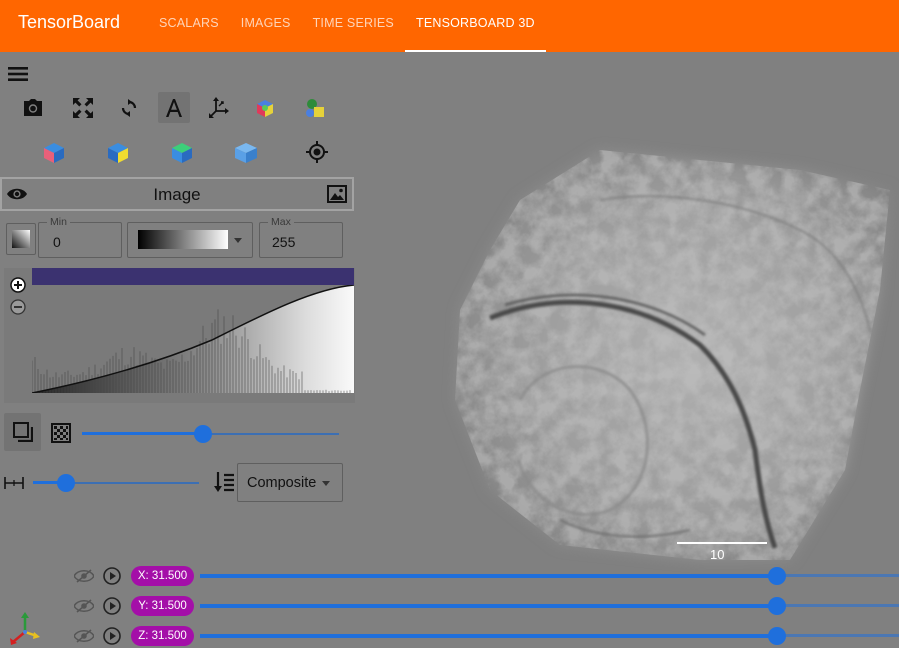 Image resolution: width=899 pixels, height=648 pixels. What do you see at coordinates (54, 153) in the screenshot?
I see `view-front-icon` at bounding box center [54, 153].